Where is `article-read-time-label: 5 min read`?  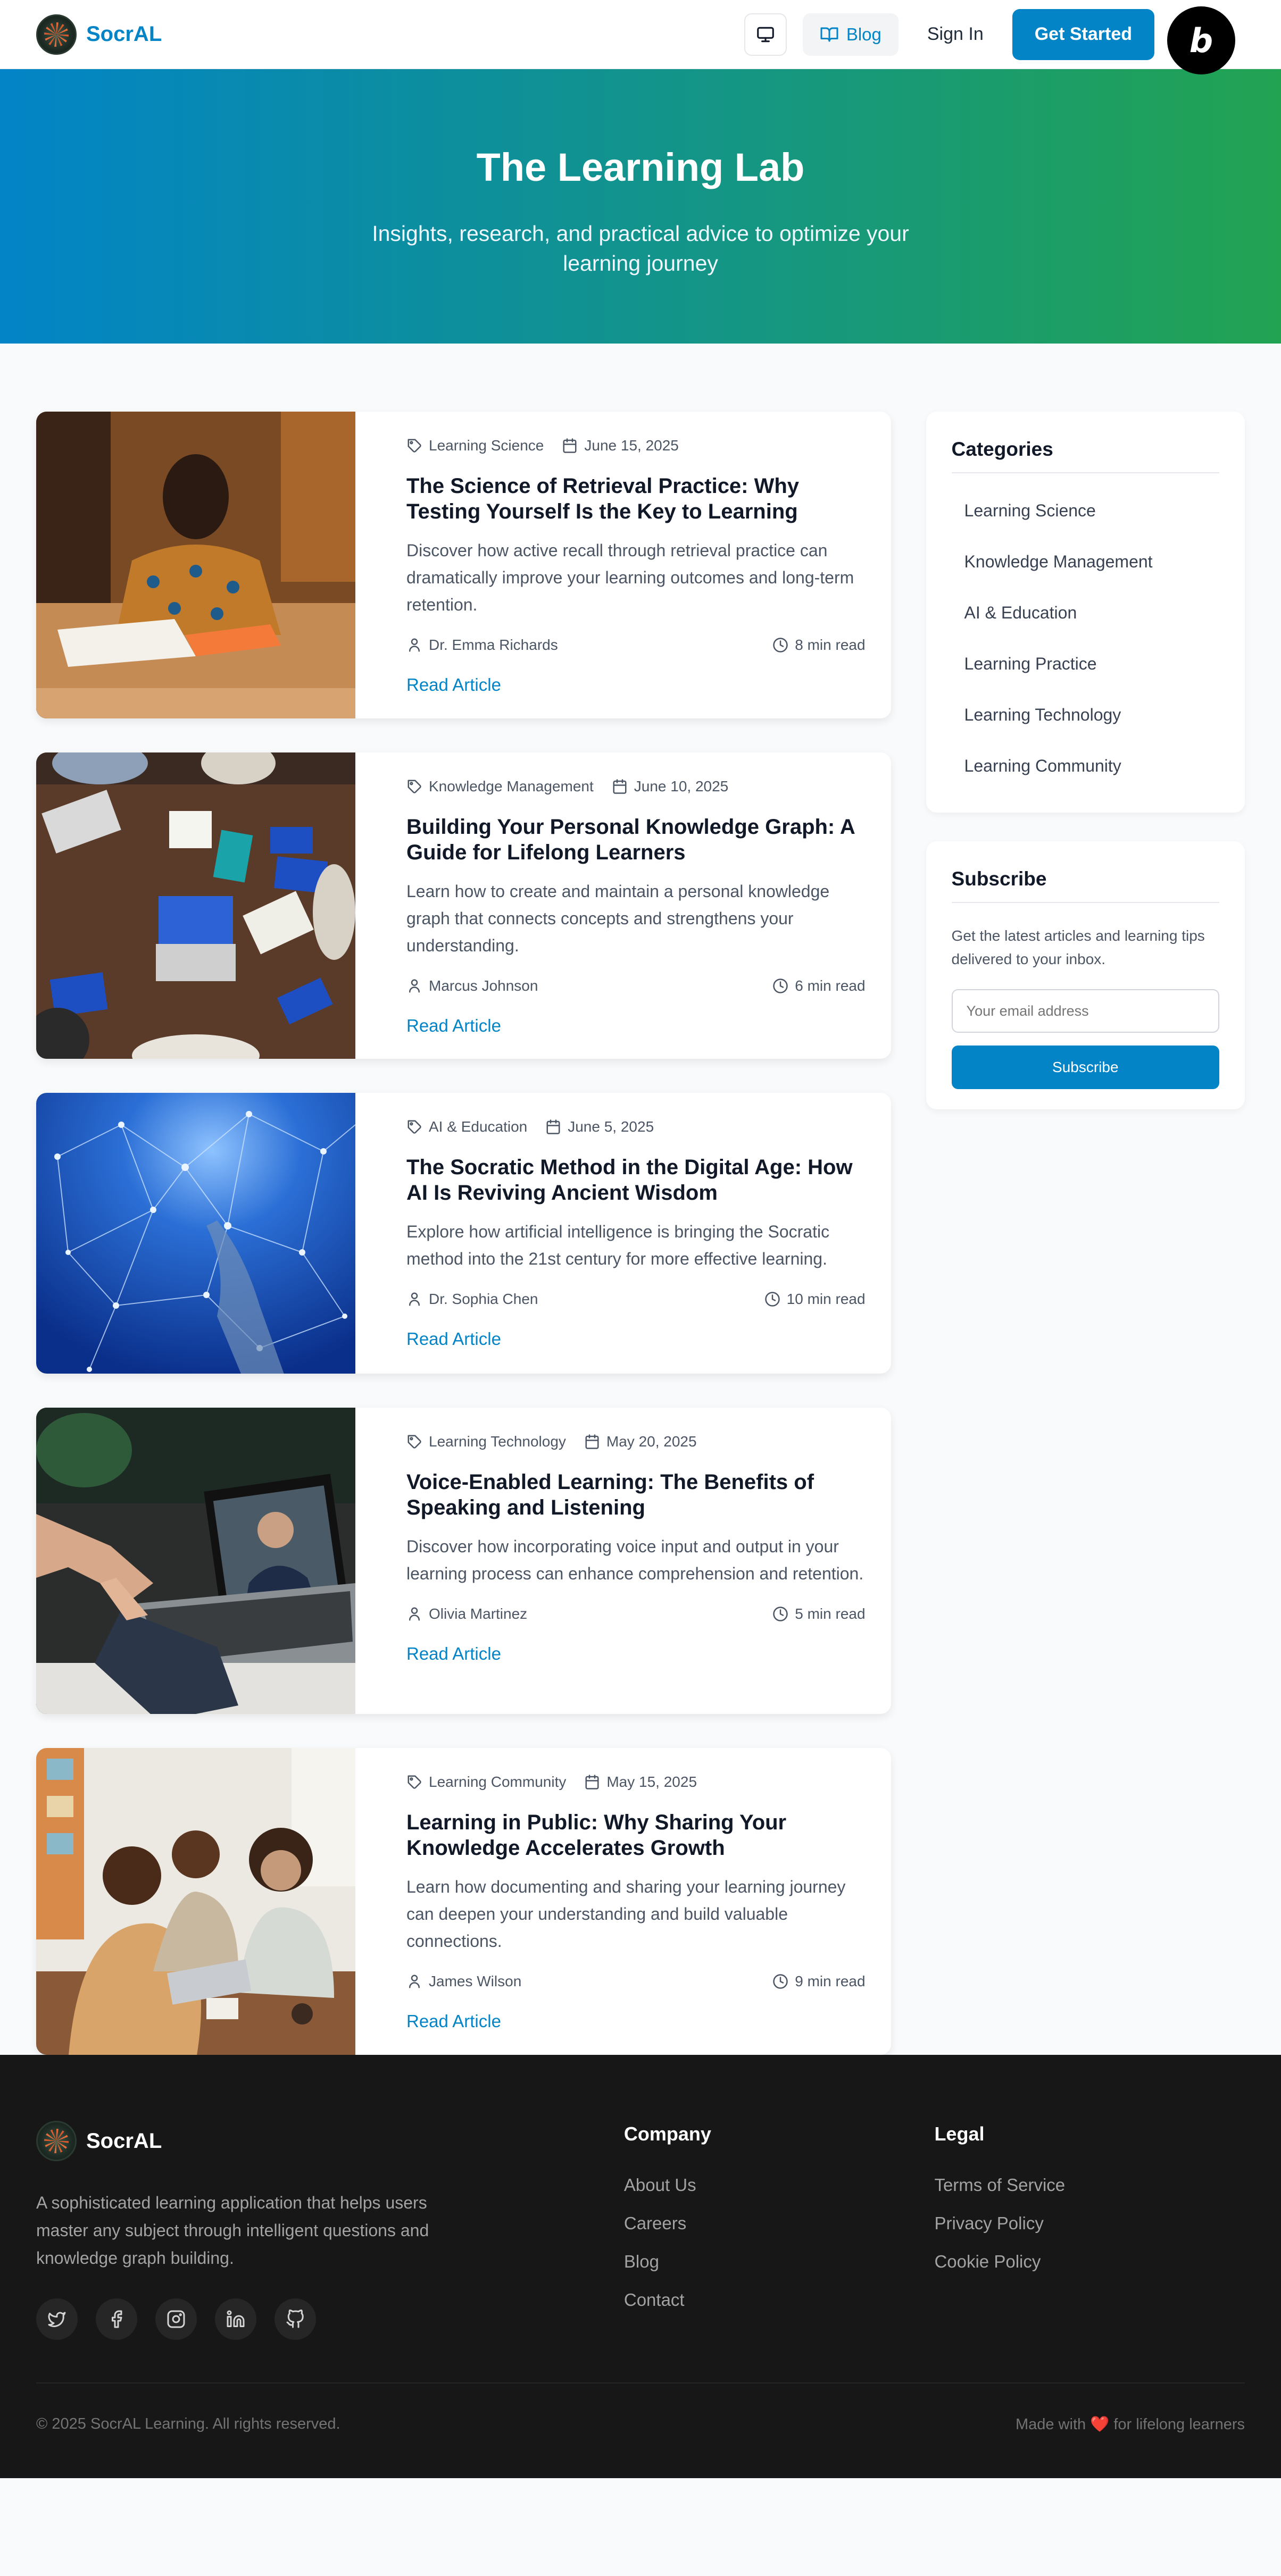
article-read-time-label: 5 min read is located at coordinates (830, 1613).